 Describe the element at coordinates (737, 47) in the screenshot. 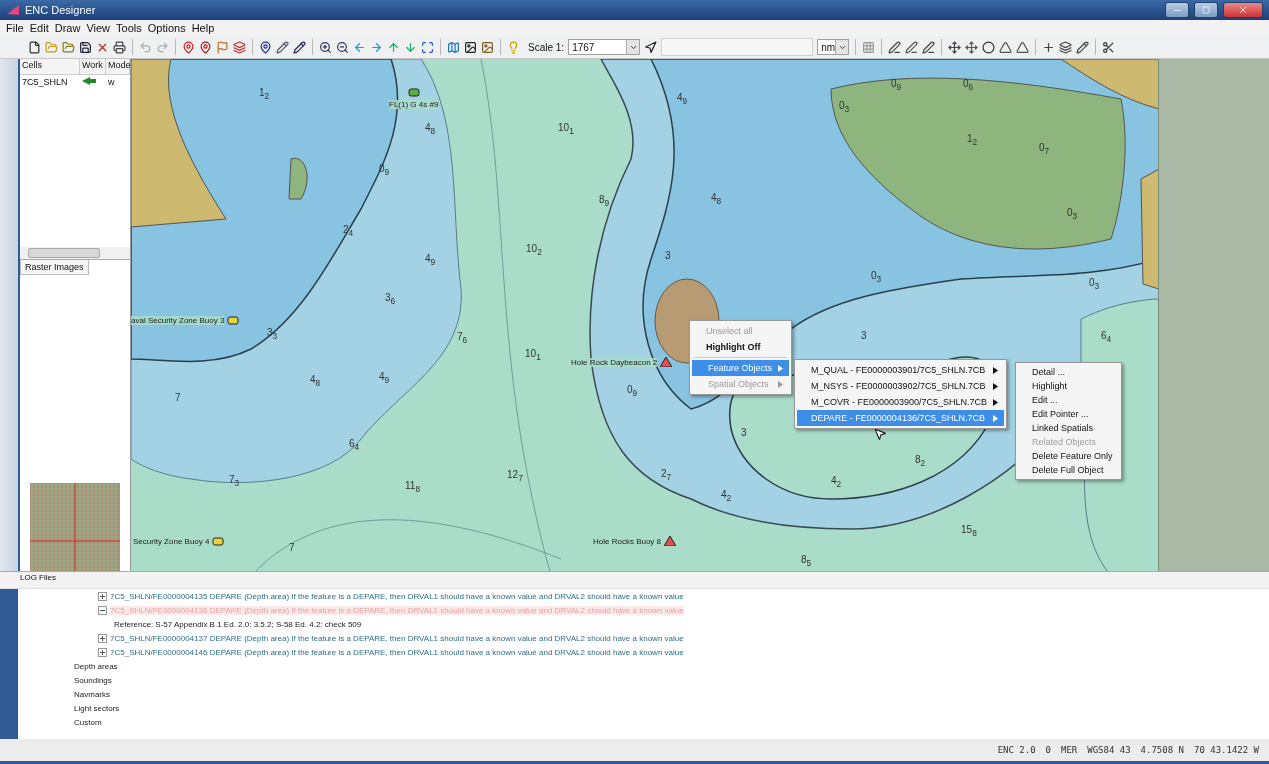

I see `text-field` at that location.